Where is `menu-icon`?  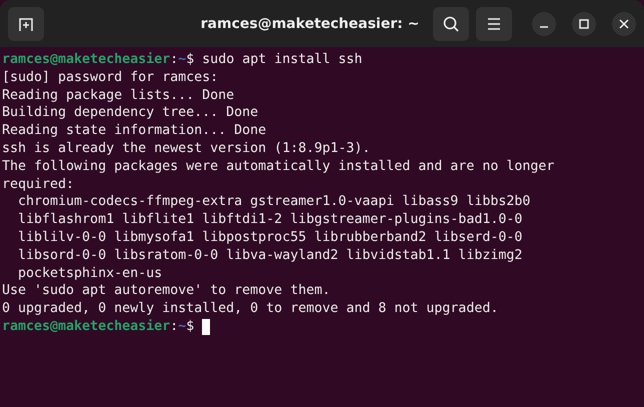
menu-icon is located at coordinates (494, 23).